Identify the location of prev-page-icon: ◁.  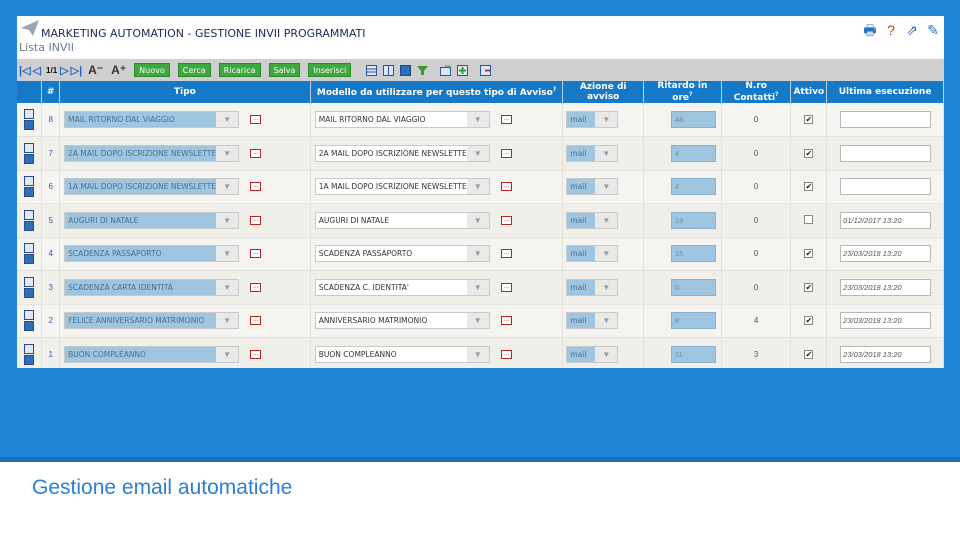
(37, 70).